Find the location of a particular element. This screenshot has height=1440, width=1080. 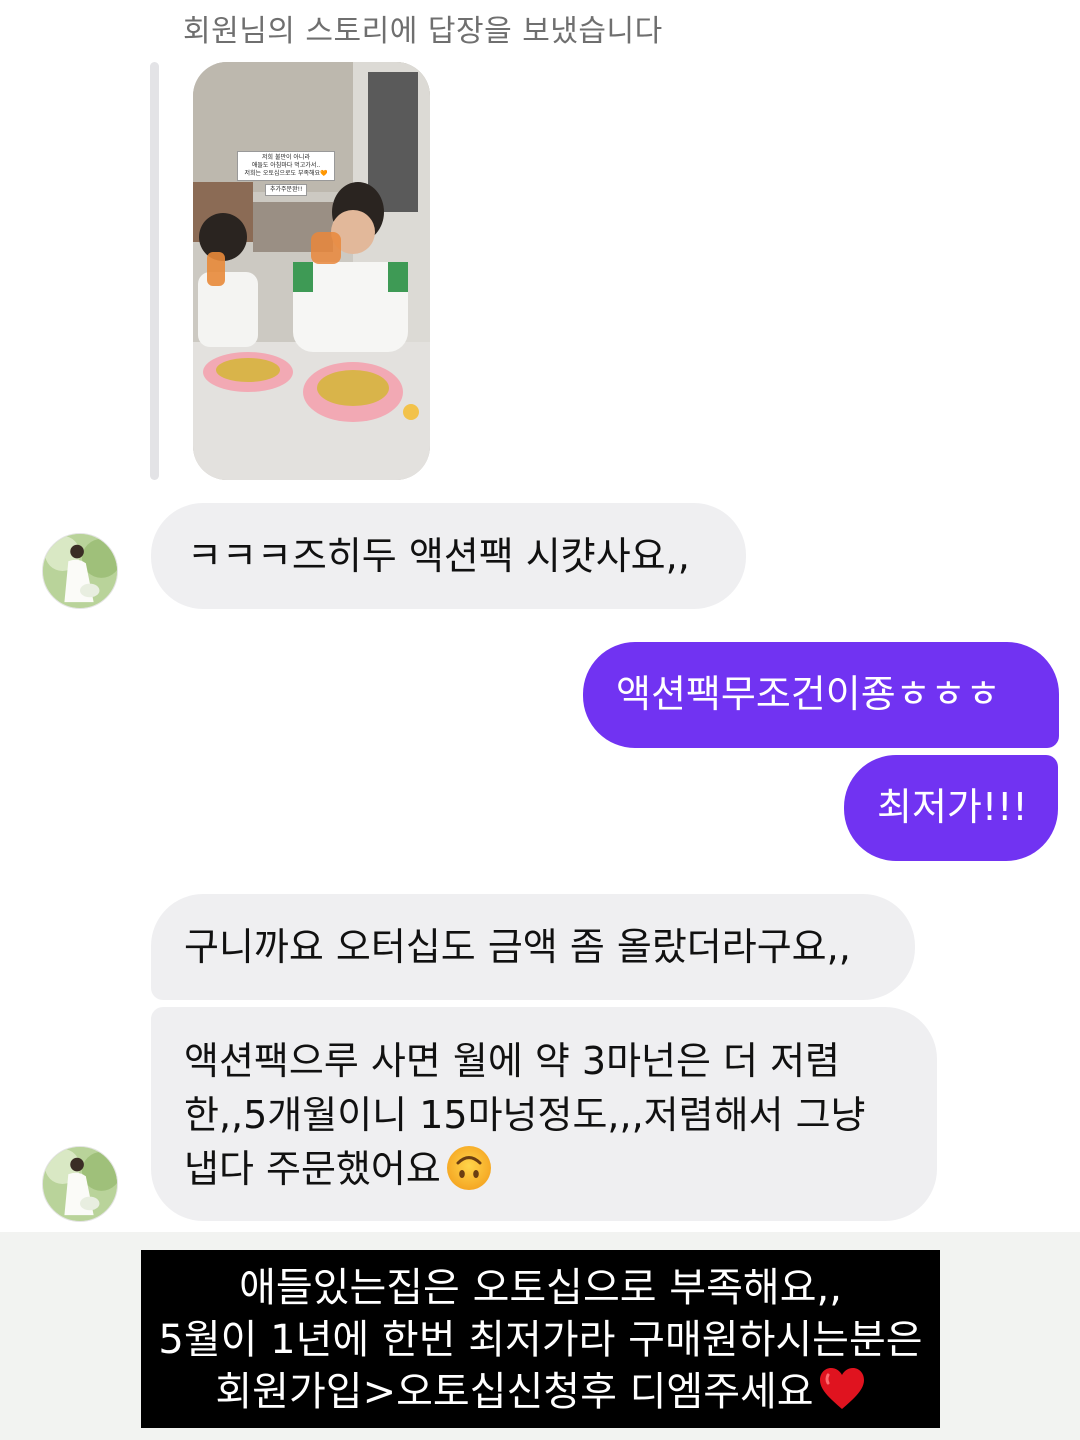

message-text: 최저가!!! is located at coordinates (952, 807).